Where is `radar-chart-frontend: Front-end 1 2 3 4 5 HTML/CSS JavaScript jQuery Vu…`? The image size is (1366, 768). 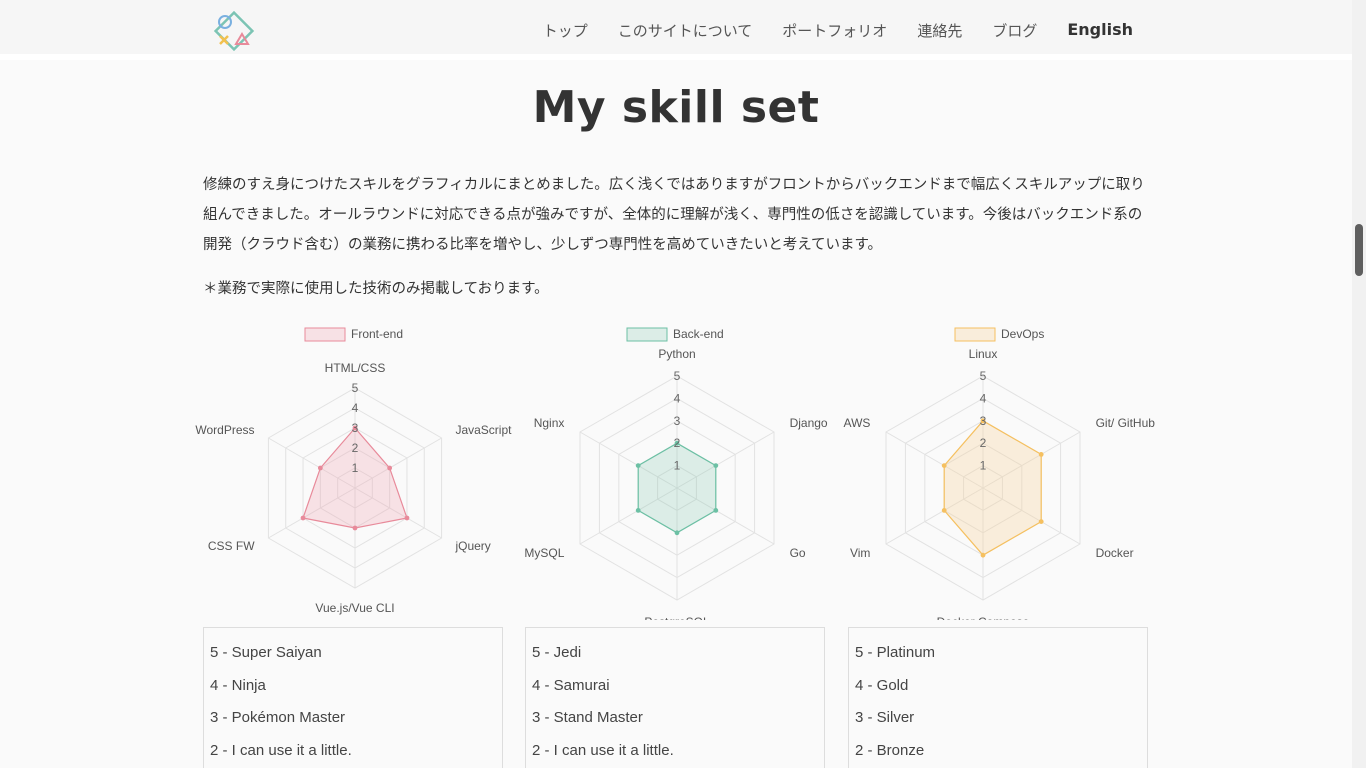
radar-chart-frontend: Front-end 1 2 3 4 5 HTML/CSS JavaScript jQuery Vu… is located at coordinates (354, 470).